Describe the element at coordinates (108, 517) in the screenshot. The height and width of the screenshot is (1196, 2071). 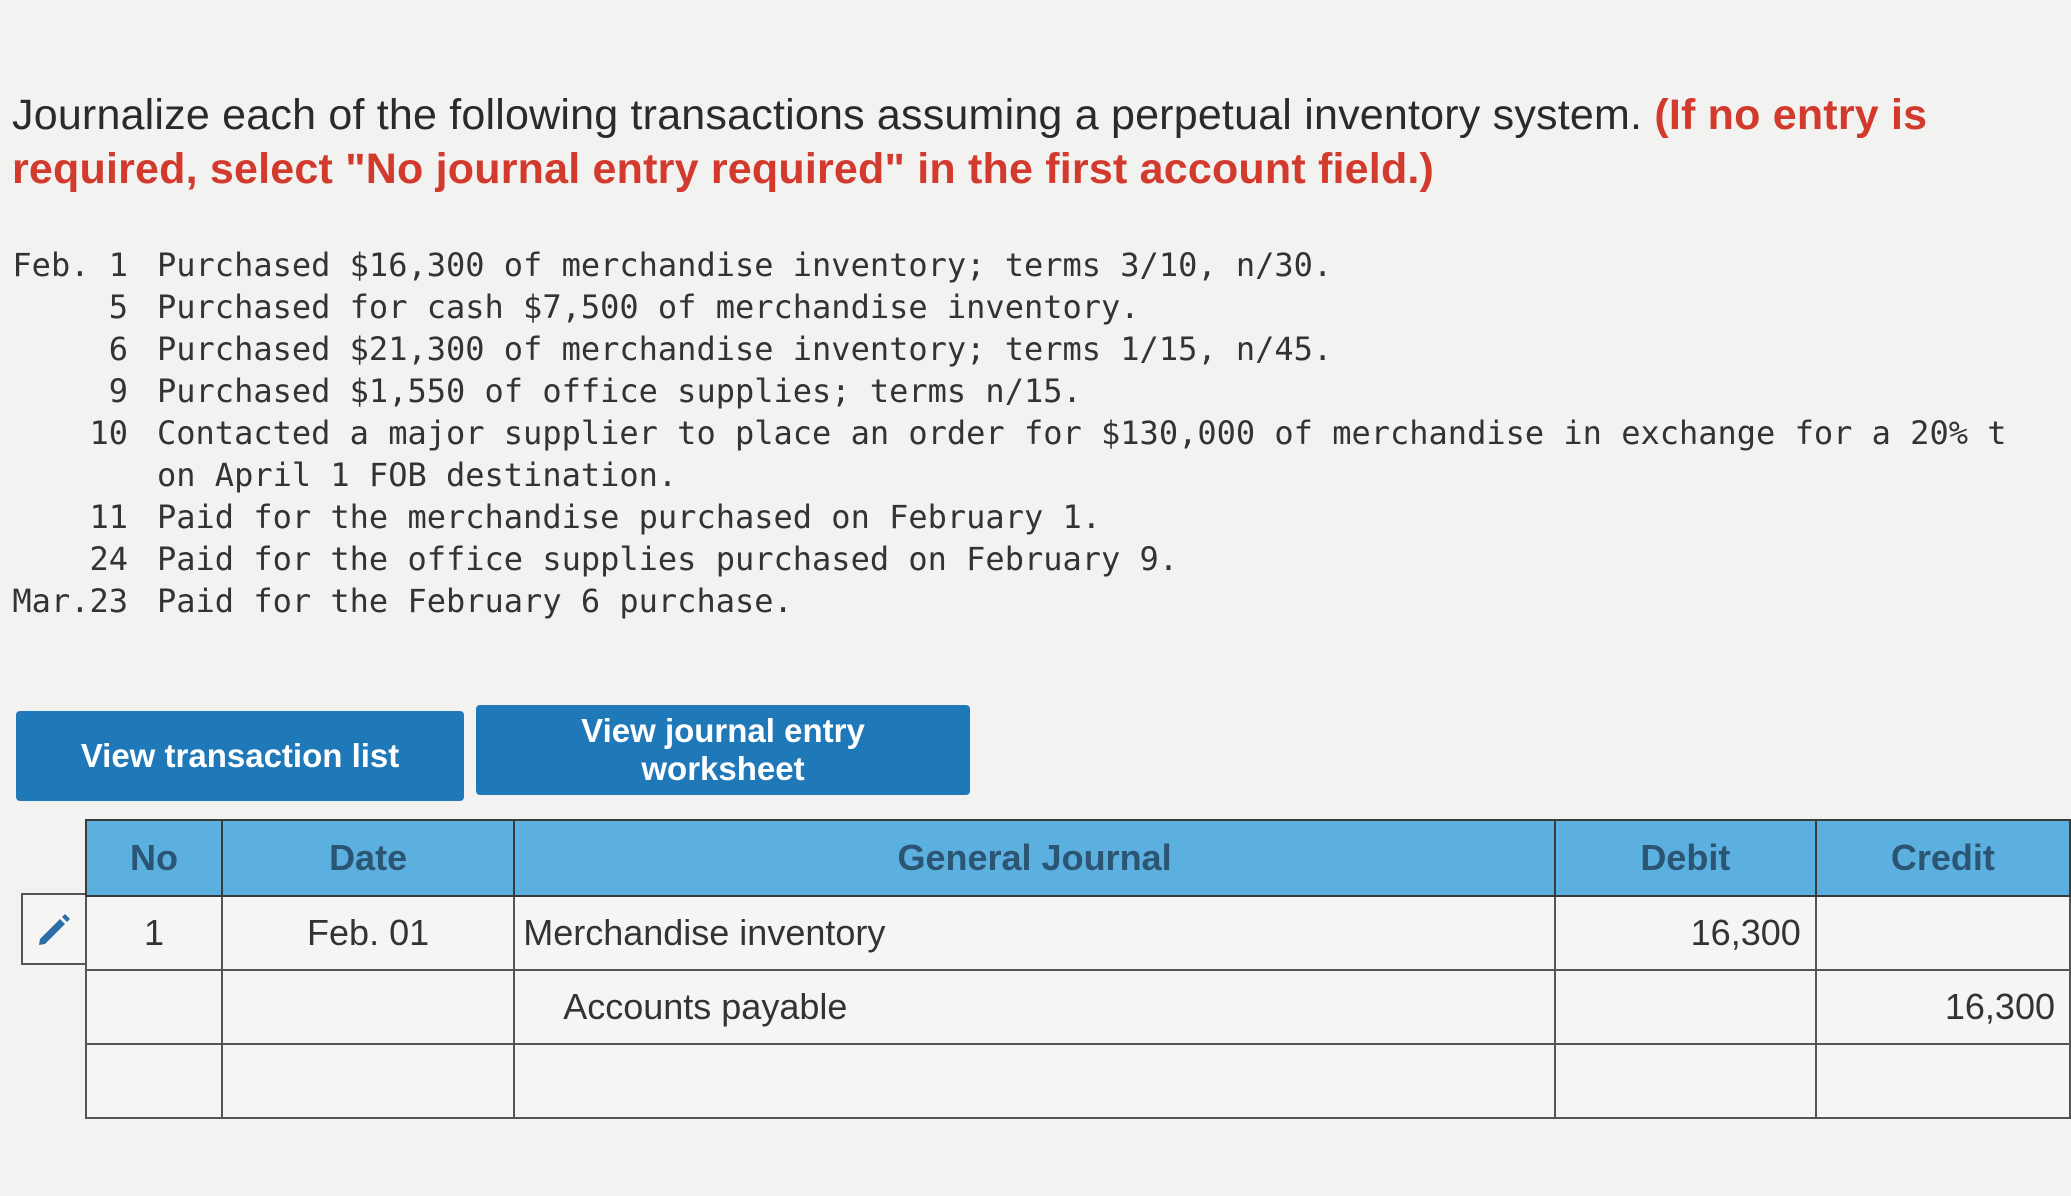
I see `transaction-date: 11` at that location.